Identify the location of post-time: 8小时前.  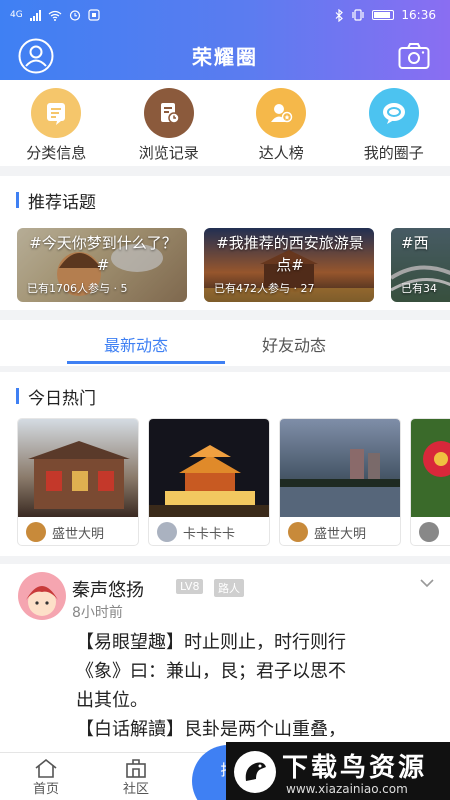
(97, 613).